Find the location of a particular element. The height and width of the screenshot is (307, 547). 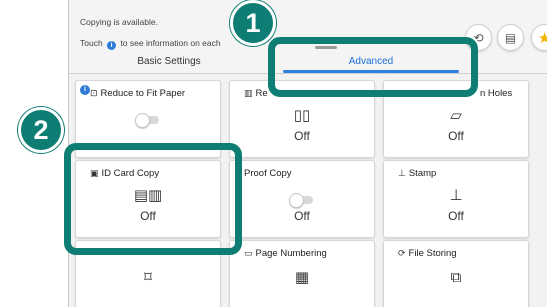

card-stamp: ⊥ Stamp ⊥ Off is located at coordinates (456, 199).